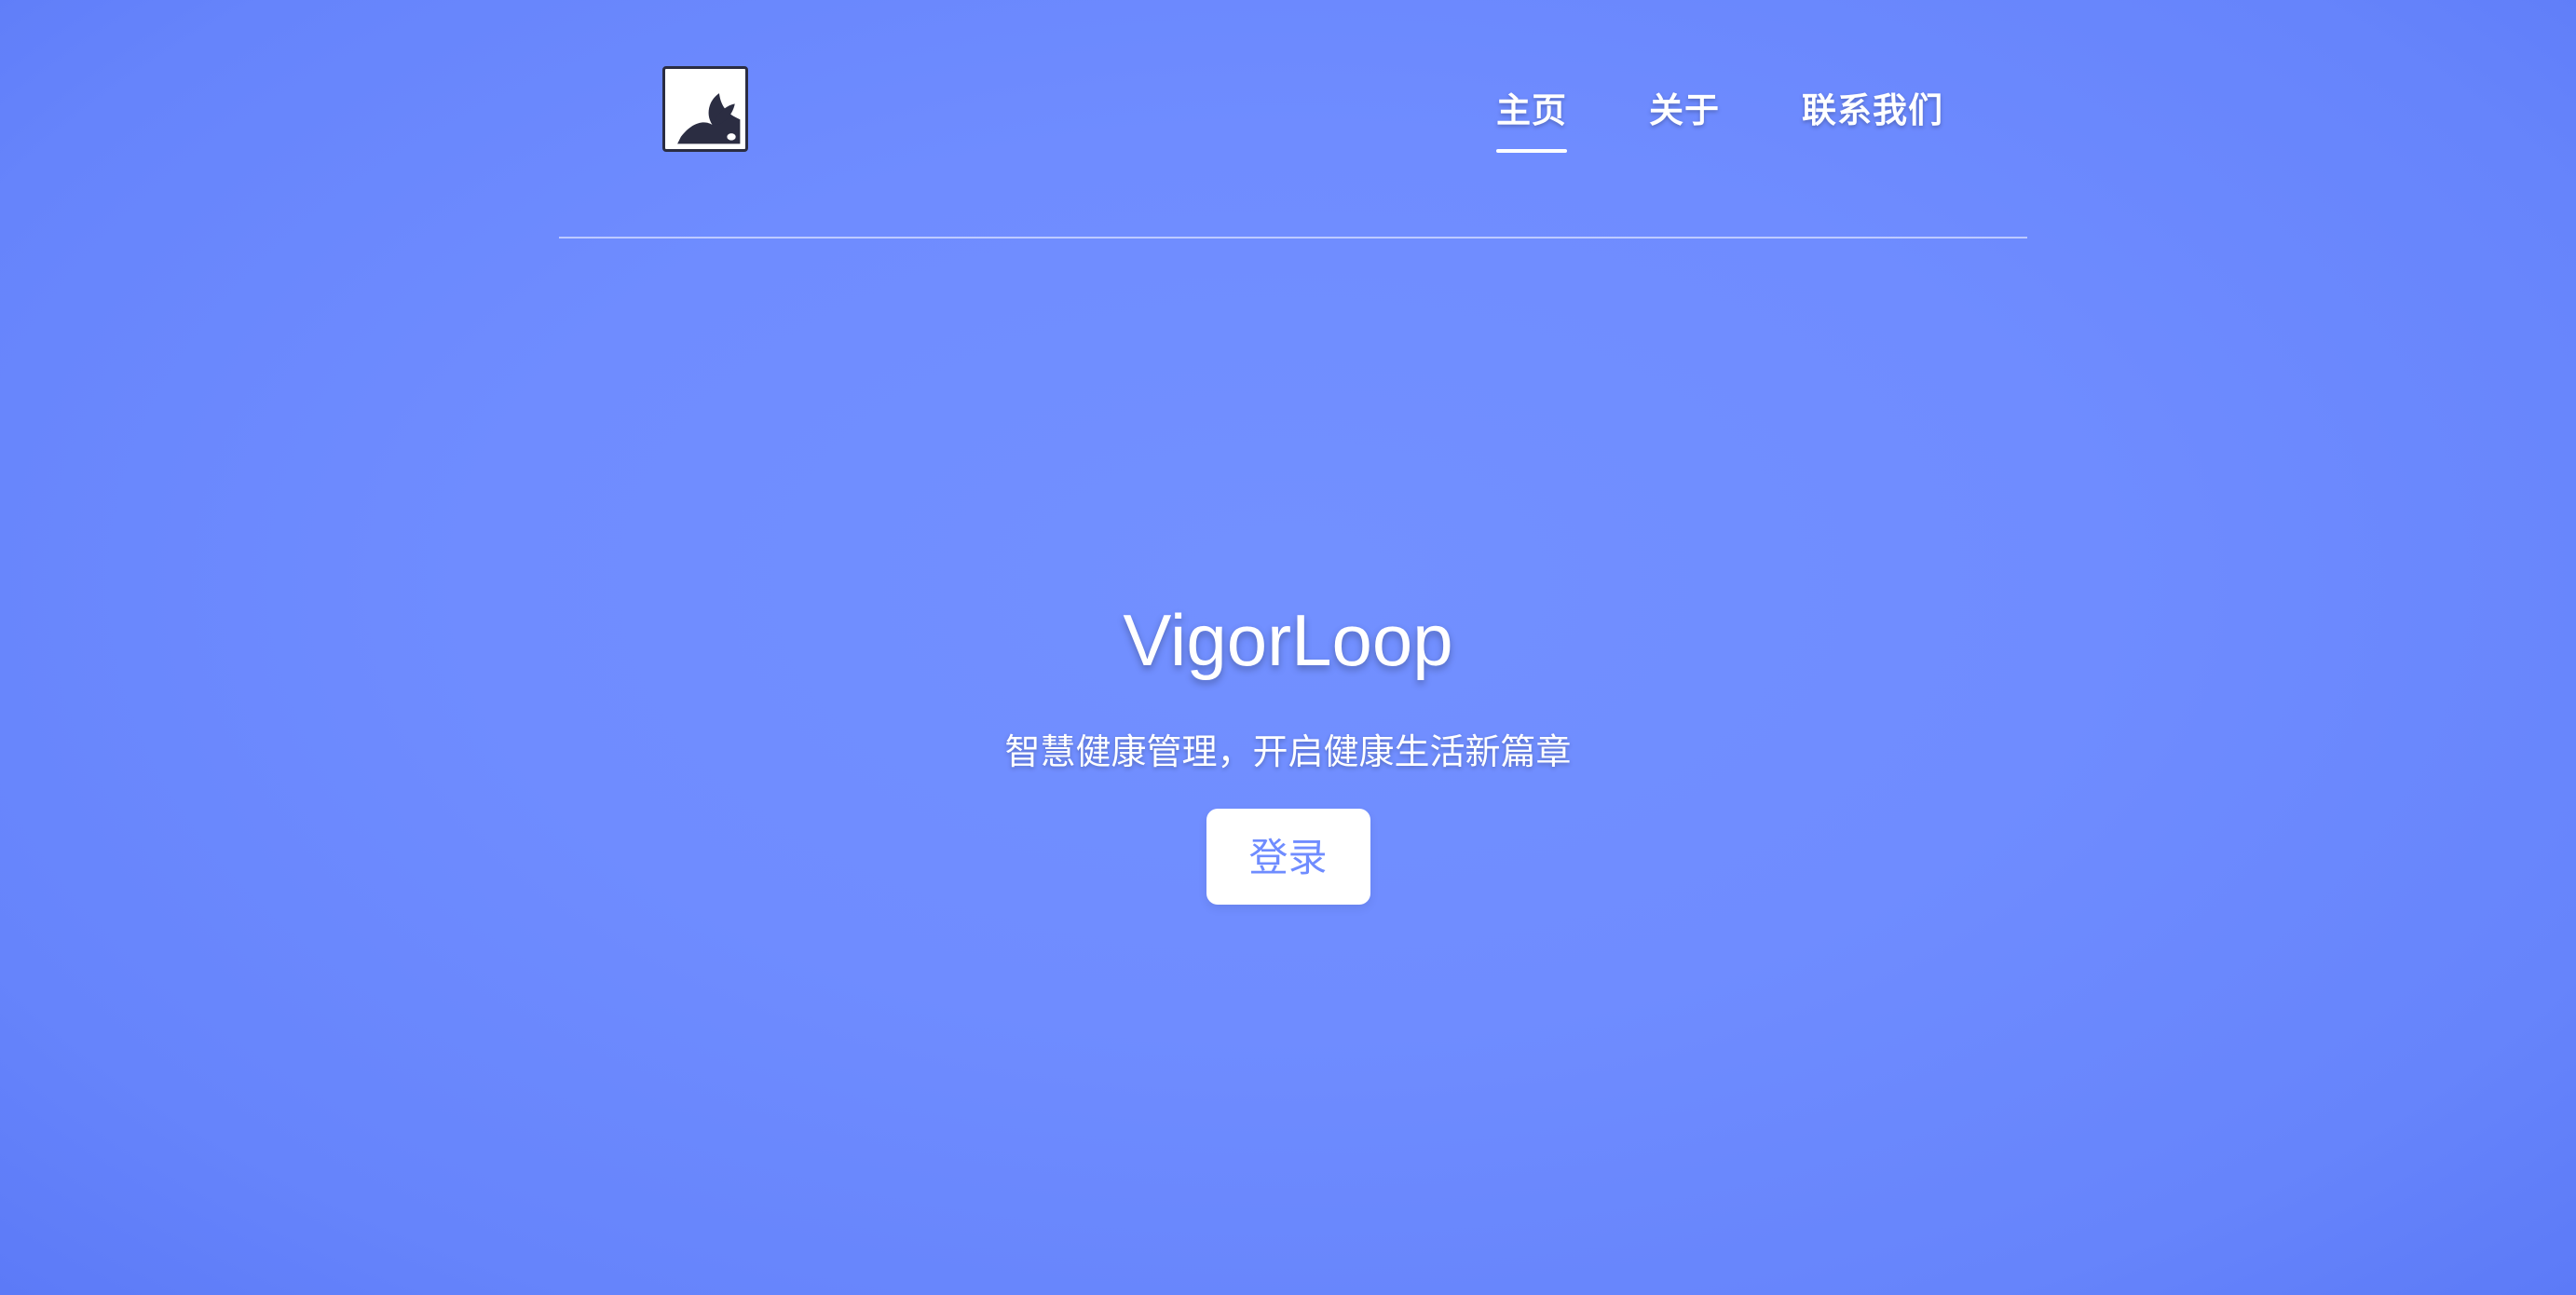  I want to click on main-nav: 主页 关于 联系我们, so click(1719, 117).